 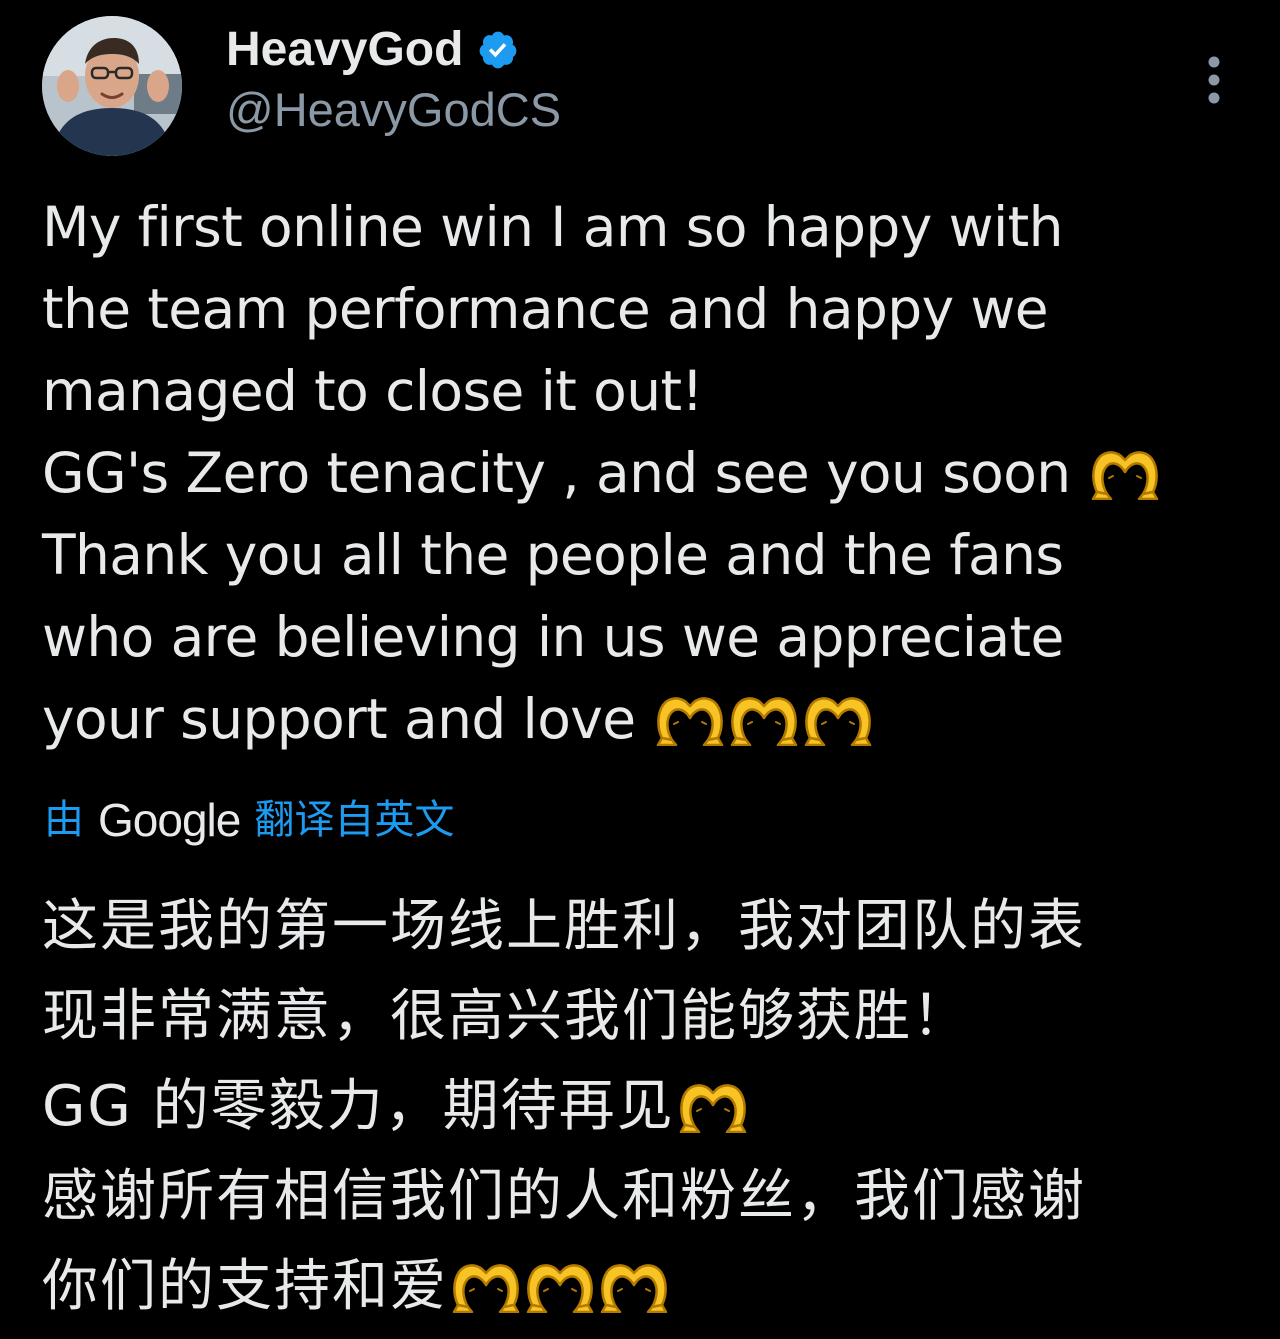 I want to click on translation-suffix: 翻译自英文, so click(x=354, y=820).